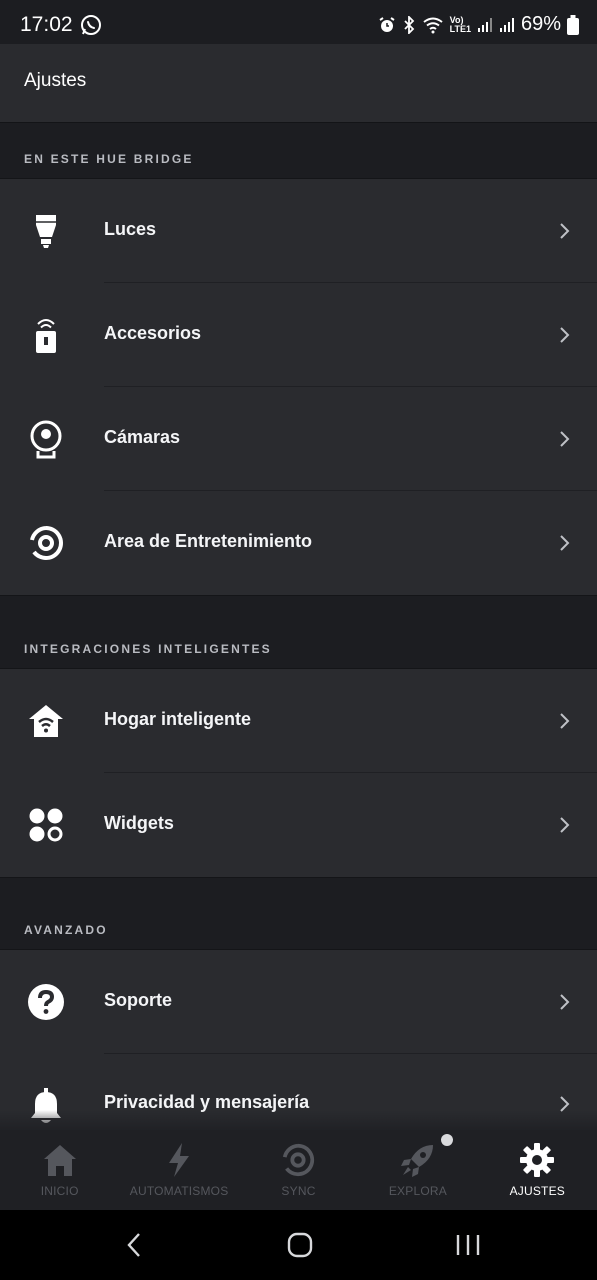 Image resolution: width=597 pixels, height=1280 pixels. What do you see at coordinates (46, 231) in the screenshot?
I see `bulb-icon` at bounding box center [46, 231].